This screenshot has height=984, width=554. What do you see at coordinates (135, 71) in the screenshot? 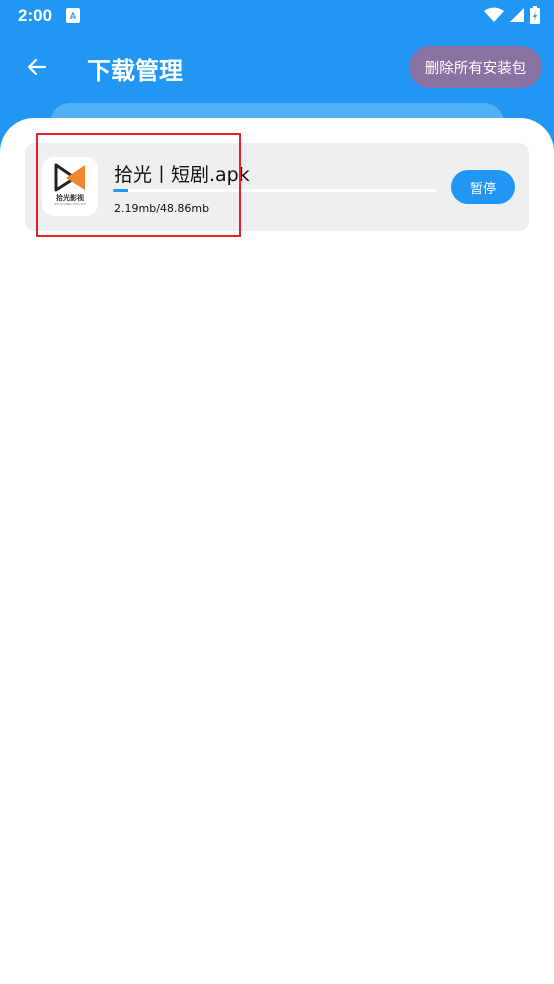
I see `page-title: 下载管理` at bounding box center [135, 71].